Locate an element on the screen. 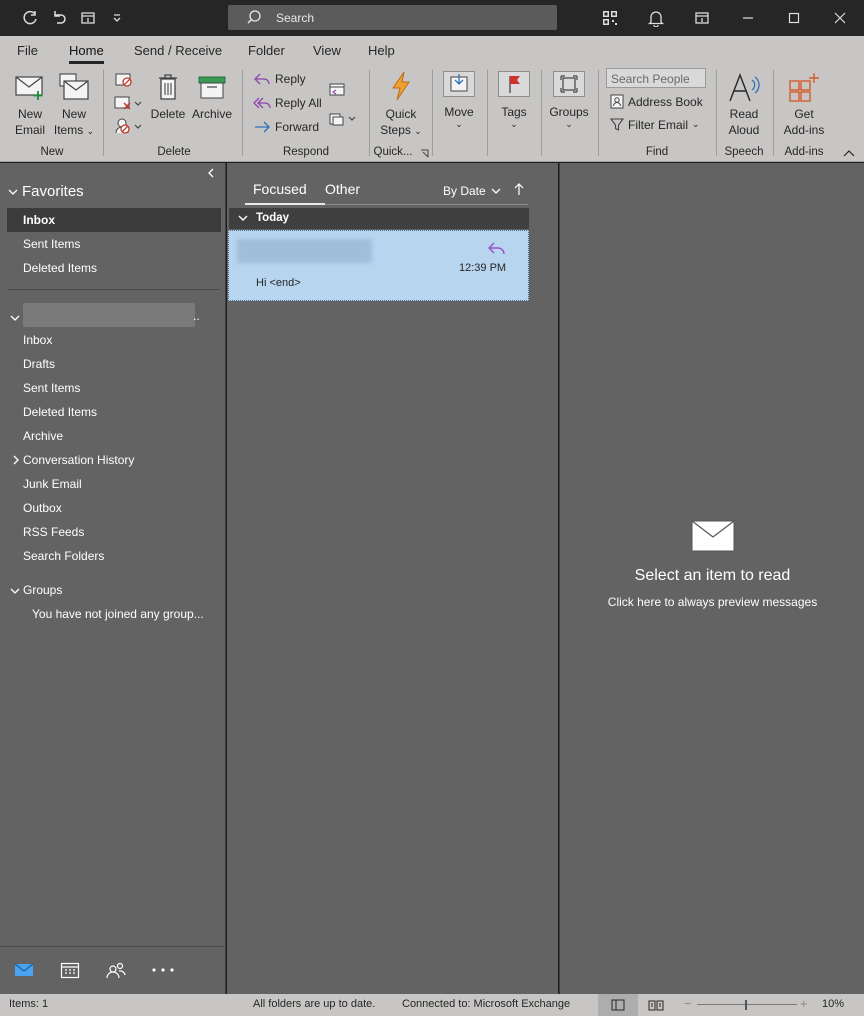 The image size is (864, 1016). chevron-right-icon is located at coordinates (16, 461).